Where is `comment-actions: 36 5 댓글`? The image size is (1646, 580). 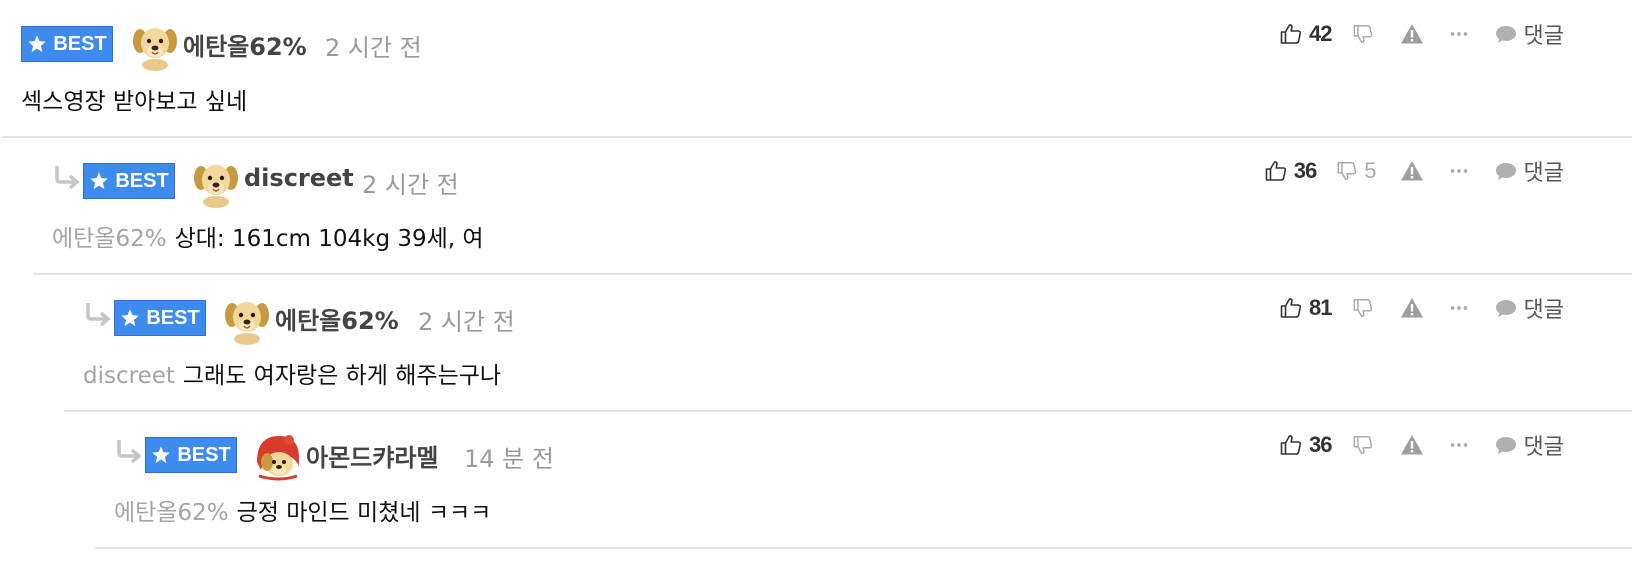 comment-actions: 36 5 댓글 is located at coordinates (1414, 171).